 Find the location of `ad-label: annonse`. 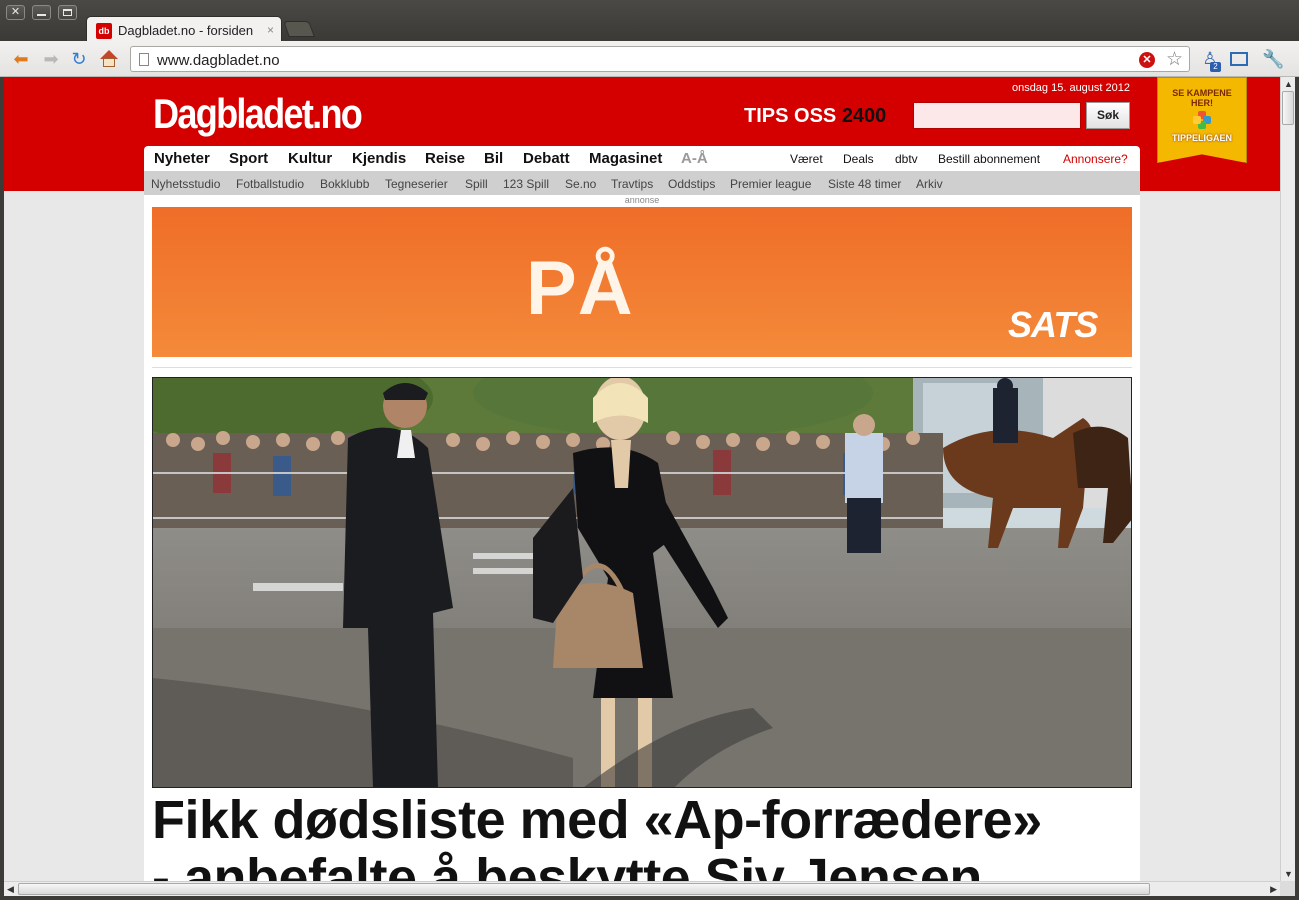

ad-label: annonse is located at coordinates (642, 200).